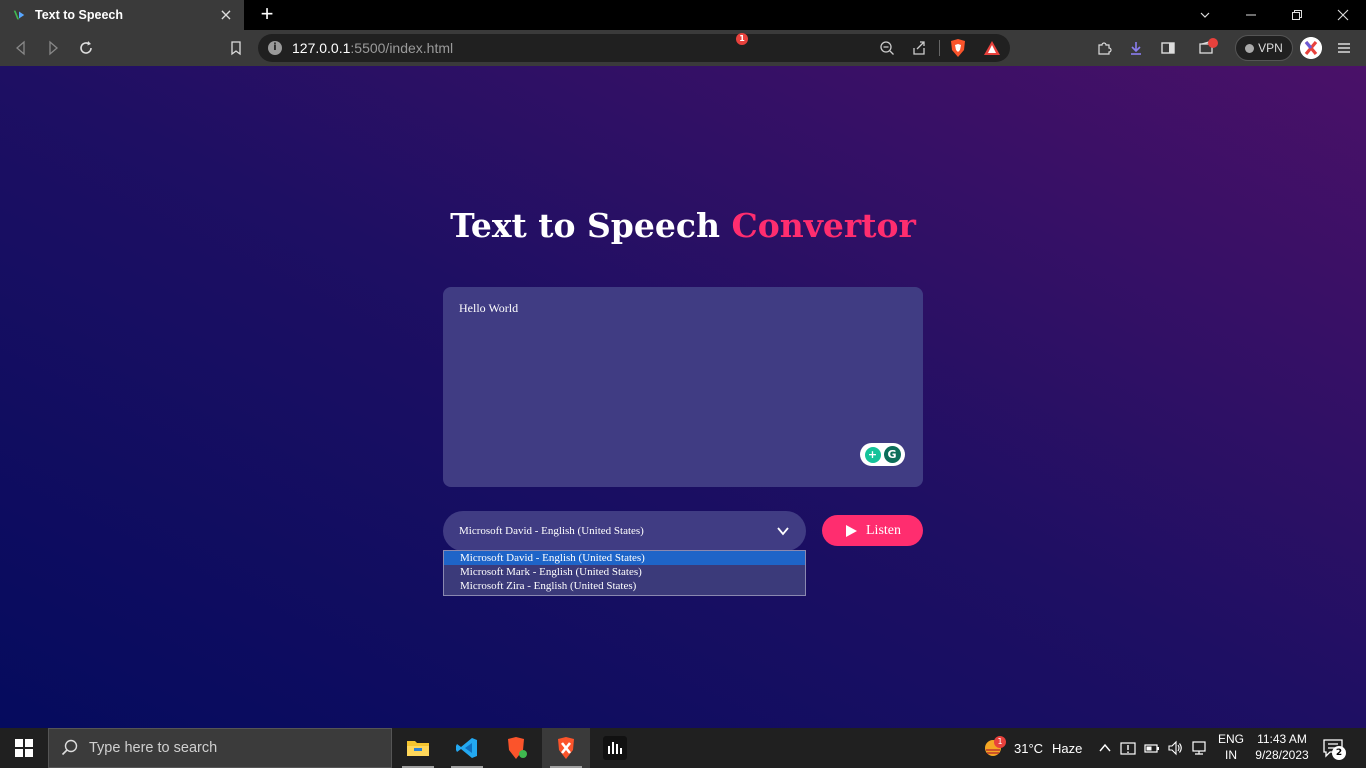  Describe the element at coordinates (1000, 742) in the screenshot. I see `weather-badge: 1` at that location.